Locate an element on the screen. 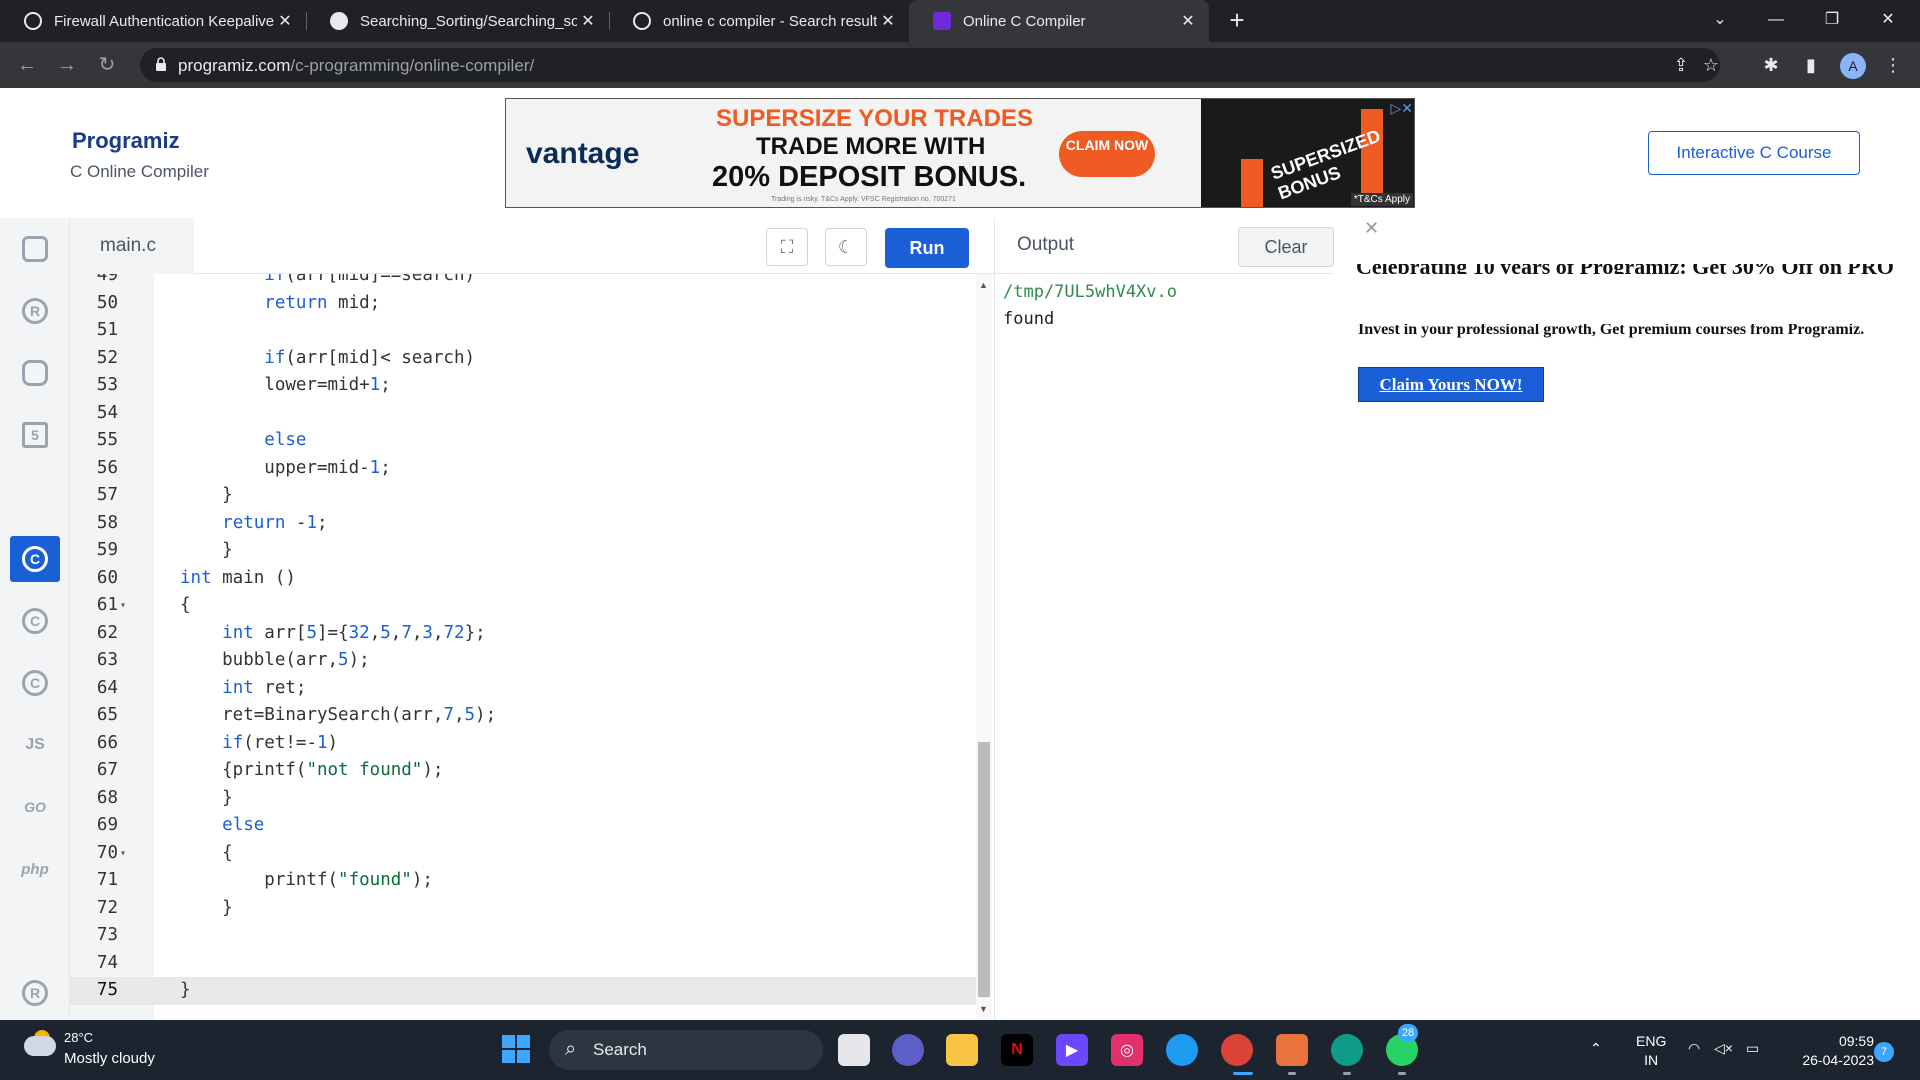  code-line: 49 if(arr[mid]==search) is located at coordinates (523, 282).